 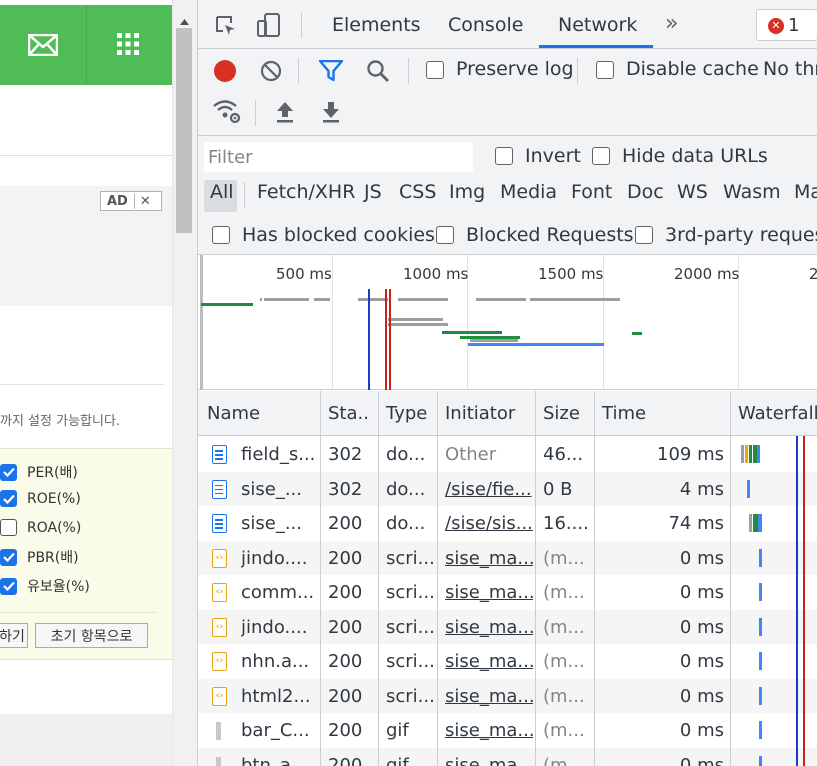 What do you see at coordinates (222, 192) in the screenshot?
I see `type-filter-all: All` at bounding box center [222, 192].